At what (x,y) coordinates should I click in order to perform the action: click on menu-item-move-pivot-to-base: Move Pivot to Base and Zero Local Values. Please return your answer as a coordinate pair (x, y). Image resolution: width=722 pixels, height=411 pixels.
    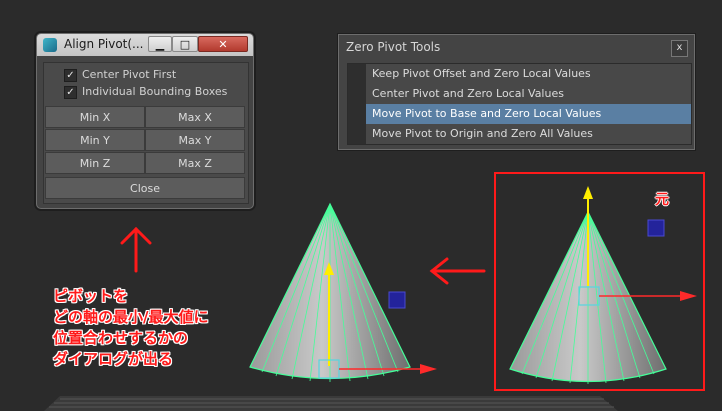
    Looking at the image, I should click on (528, 114).